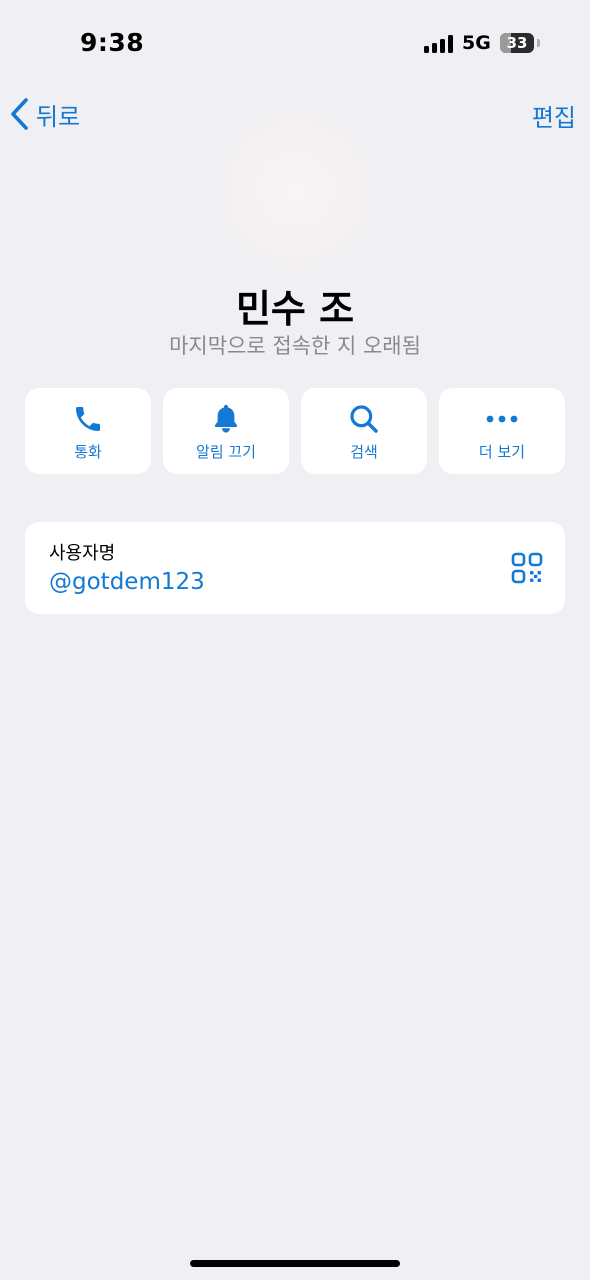 Image resolution: width=590 pixels, height=1280 pixels. What do you see at coordinates (296, 190) in the screenshot?
I see `avatar` at bounding box center [296, 190].